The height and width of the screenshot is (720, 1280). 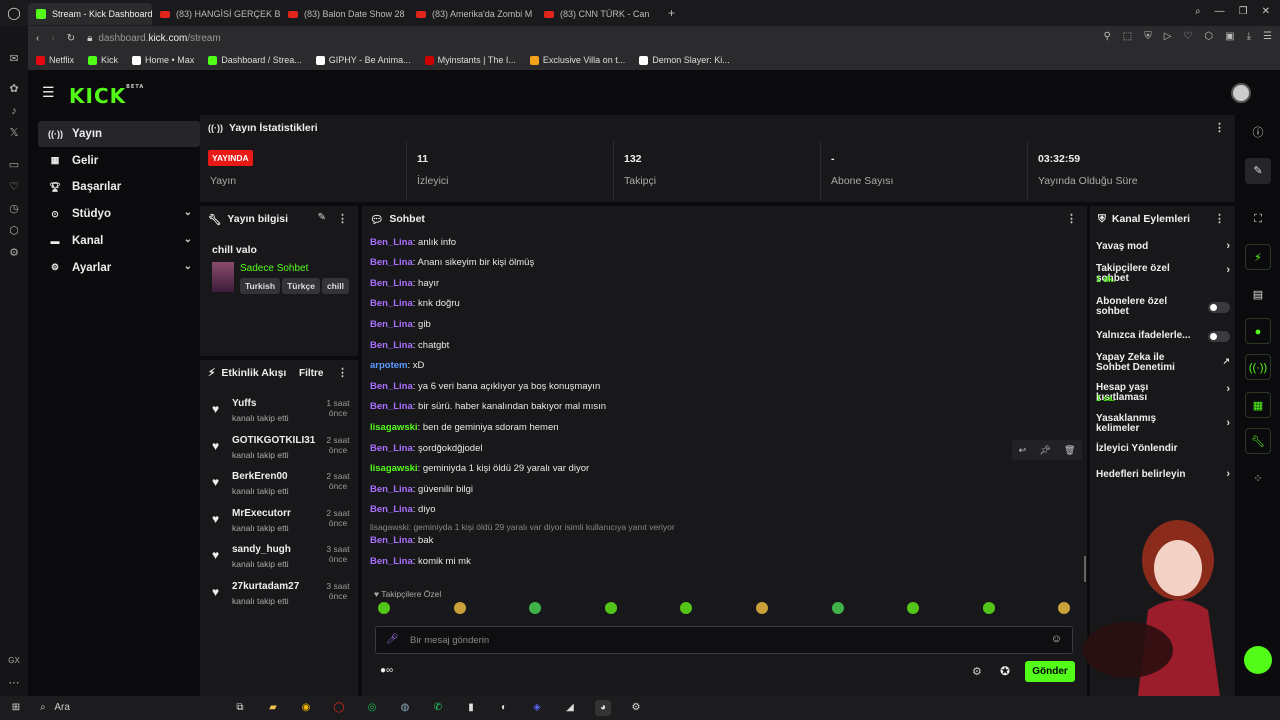 What do you see at coordinates (119, 214) in the screenshot?
I see `sidebar-item: ⊙ Stüdyo ⌄` at bounding box center [119, 214].